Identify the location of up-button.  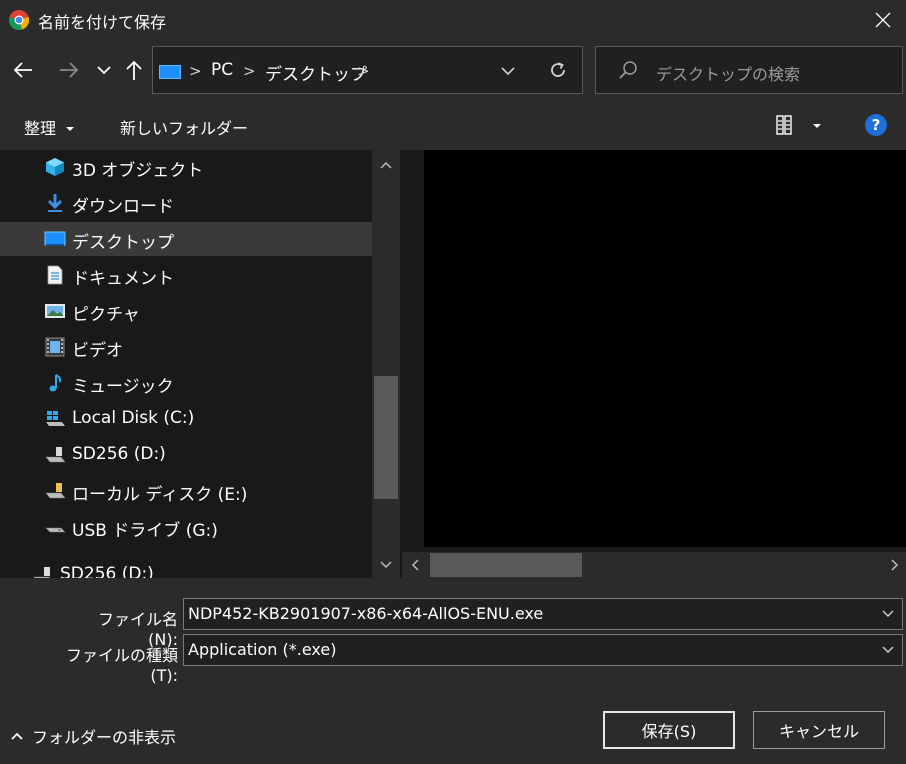
(134, 70).